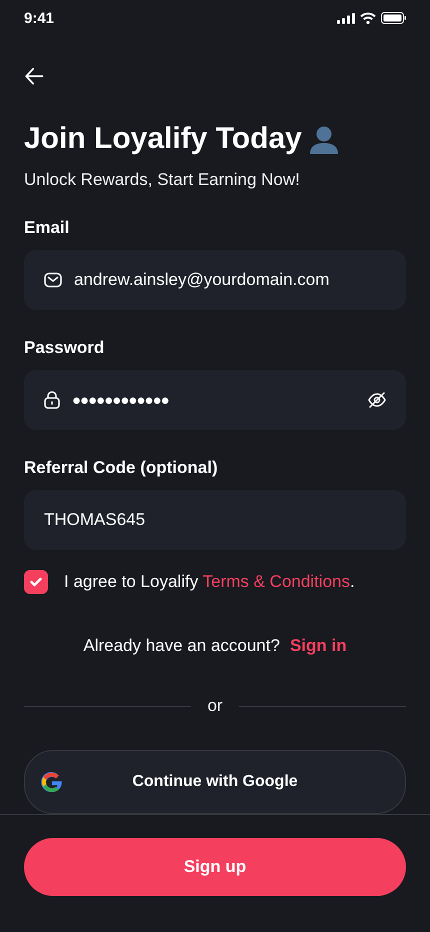 This screenshot has height=932, width=430. Describe the element at coordinates (47, 228) in the screenshot. I see `field-label: Email` at that location.